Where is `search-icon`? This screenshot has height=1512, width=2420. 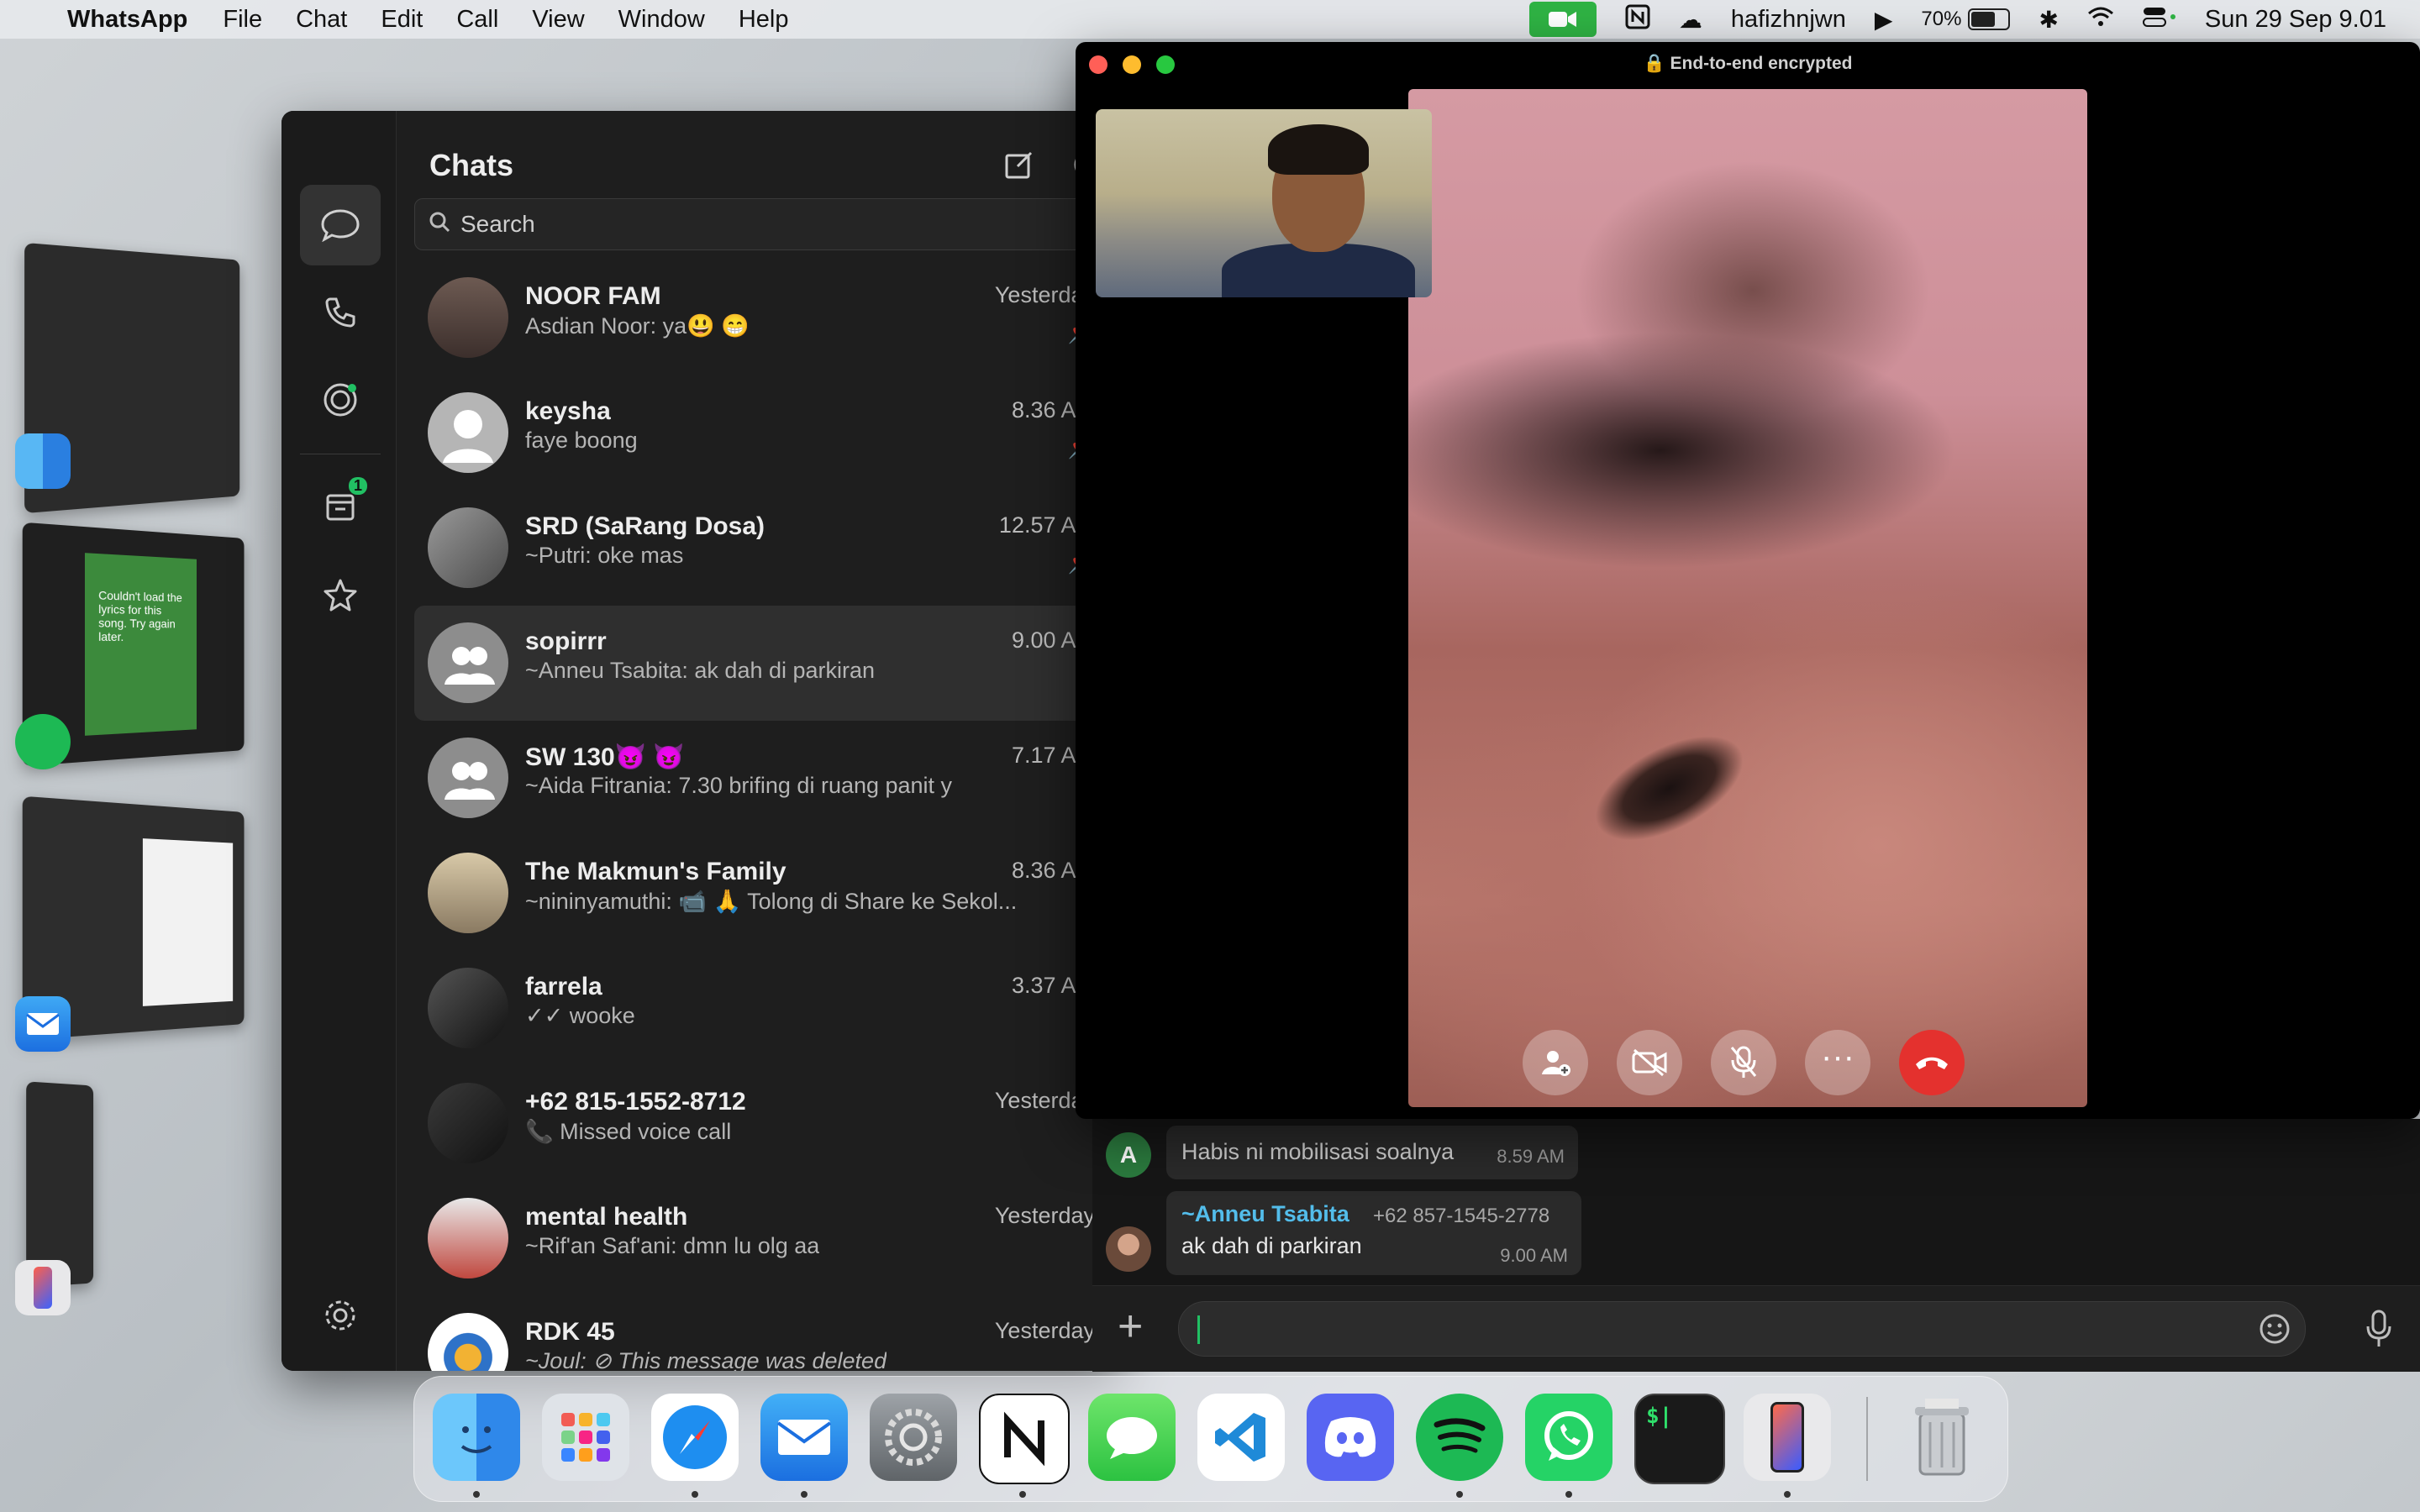
search-icon is located at coordinates (439, 225).